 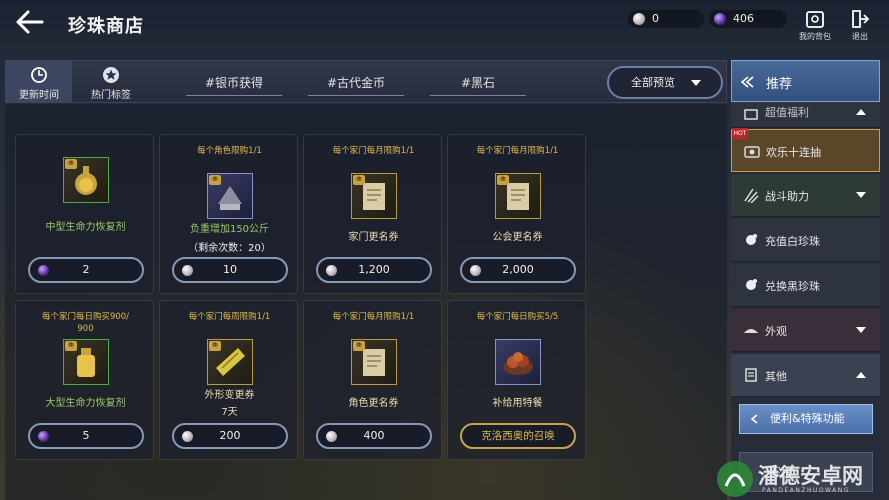 What do you see at coordinates (86, 362) in the screenshot?
I see `large-hp-potion-icon: ⛃` at bounding box center [86, 362].